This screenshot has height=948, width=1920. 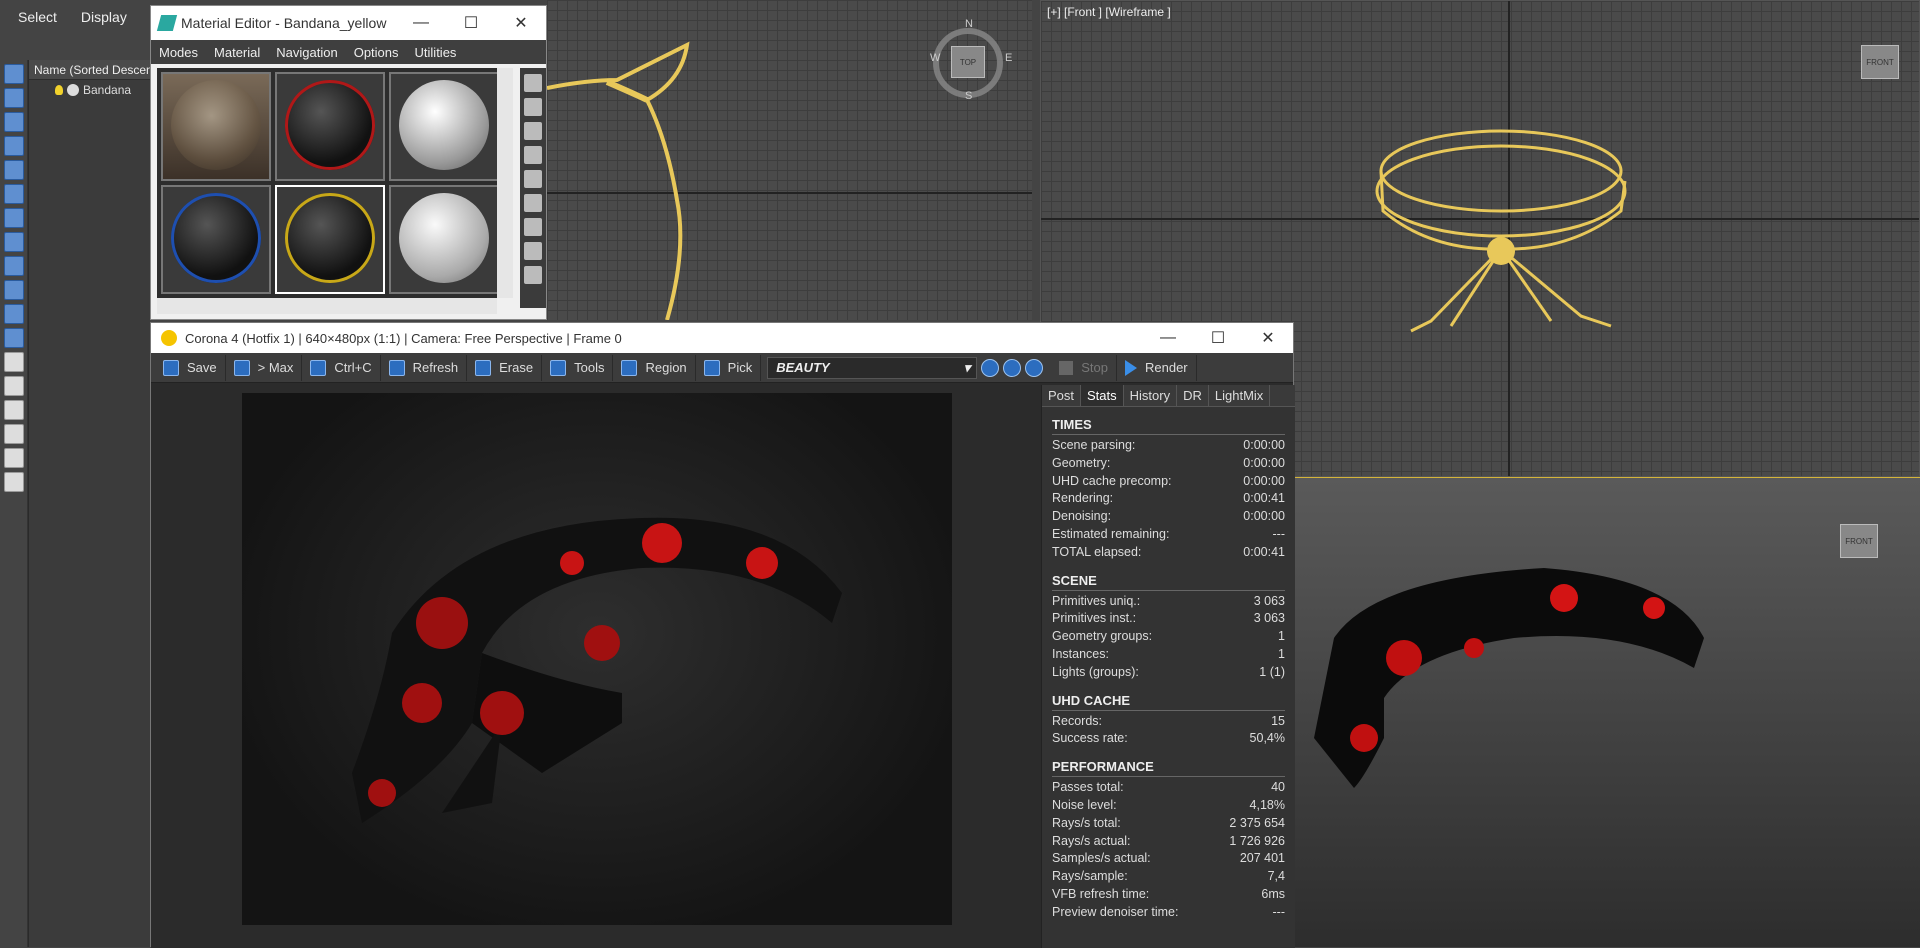 I want to click on stats-row: Noise level: 4,18%, so click(x=1168, y=807).